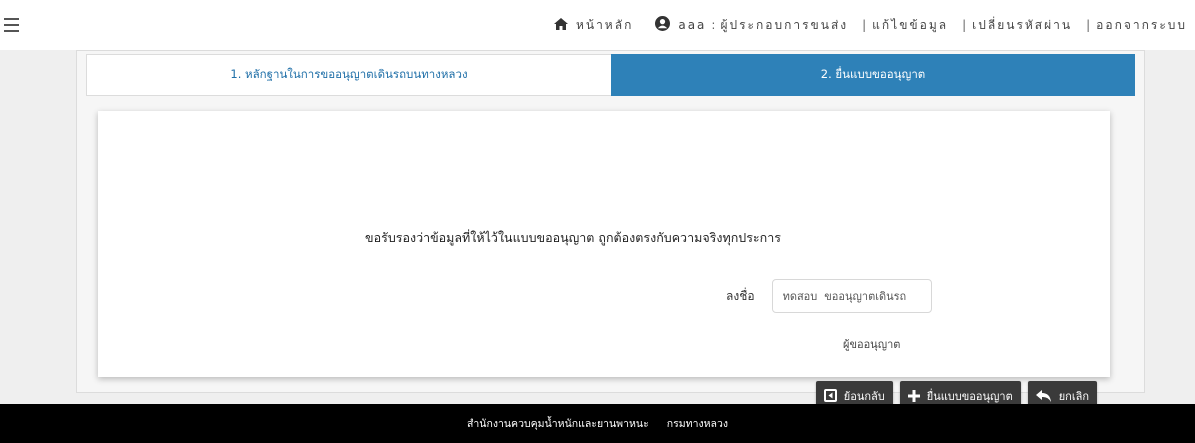  I want to click on nav-user-role: ผู้ประกอบการขนส่ง, so click(784, 24).